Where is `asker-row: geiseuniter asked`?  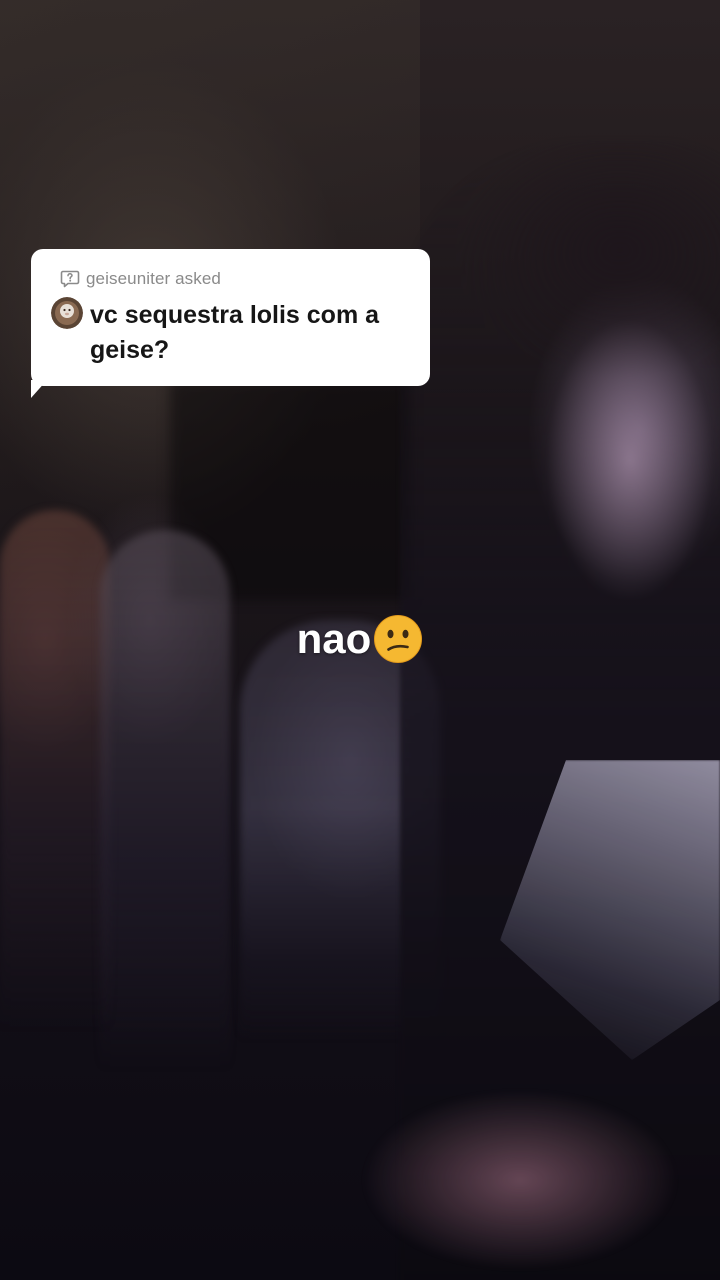
asker-row: geiseuniter asked is located at coordinates (140, 279).